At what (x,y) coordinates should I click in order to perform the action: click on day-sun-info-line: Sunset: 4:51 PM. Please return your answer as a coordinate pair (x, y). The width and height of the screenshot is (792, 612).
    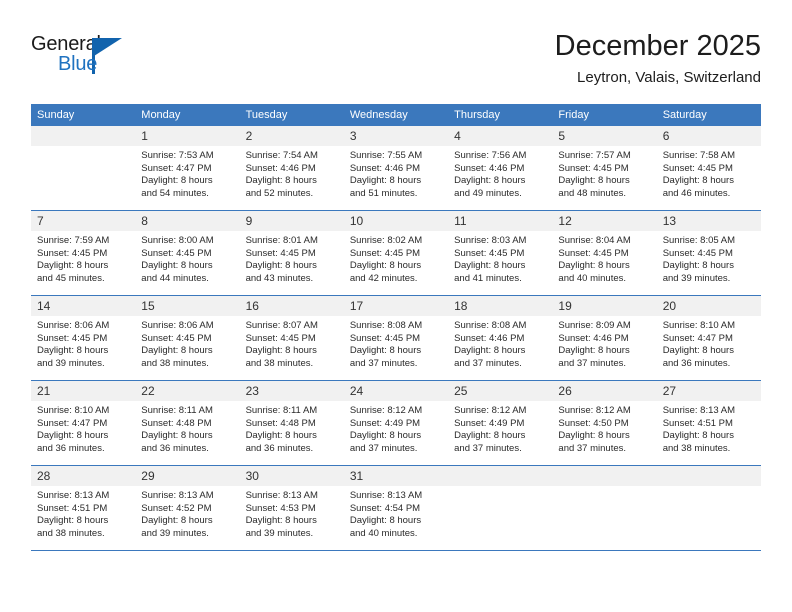
    Looking at the image, I should click on (72, 508).